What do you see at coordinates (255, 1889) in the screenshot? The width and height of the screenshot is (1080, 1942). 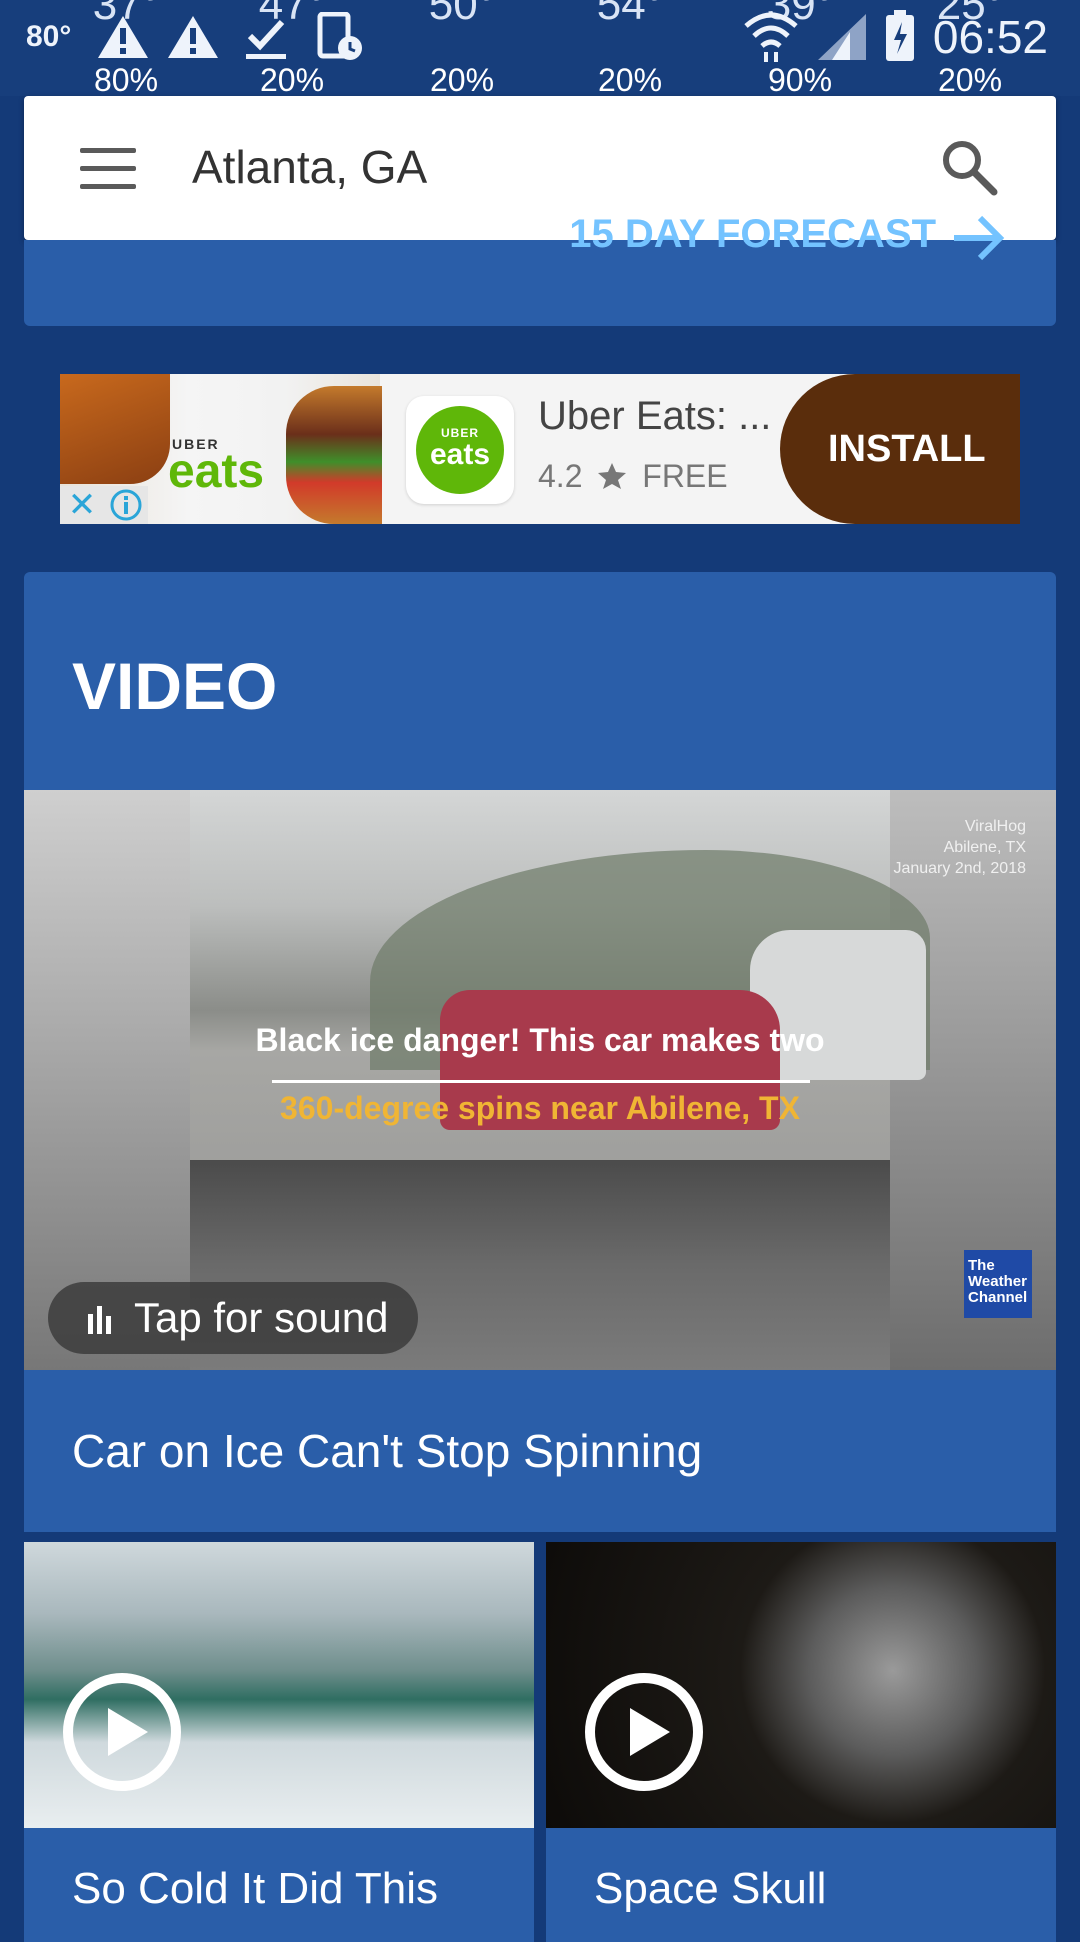 I see `video-thumbnail-title: So Cold It Did This` at bounding box center [255, 1889].